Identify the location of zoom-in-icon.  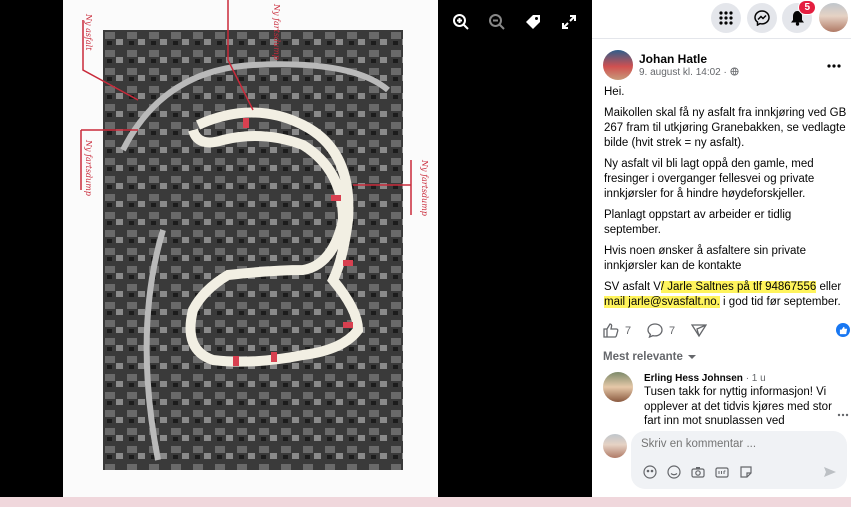
(461, 22).